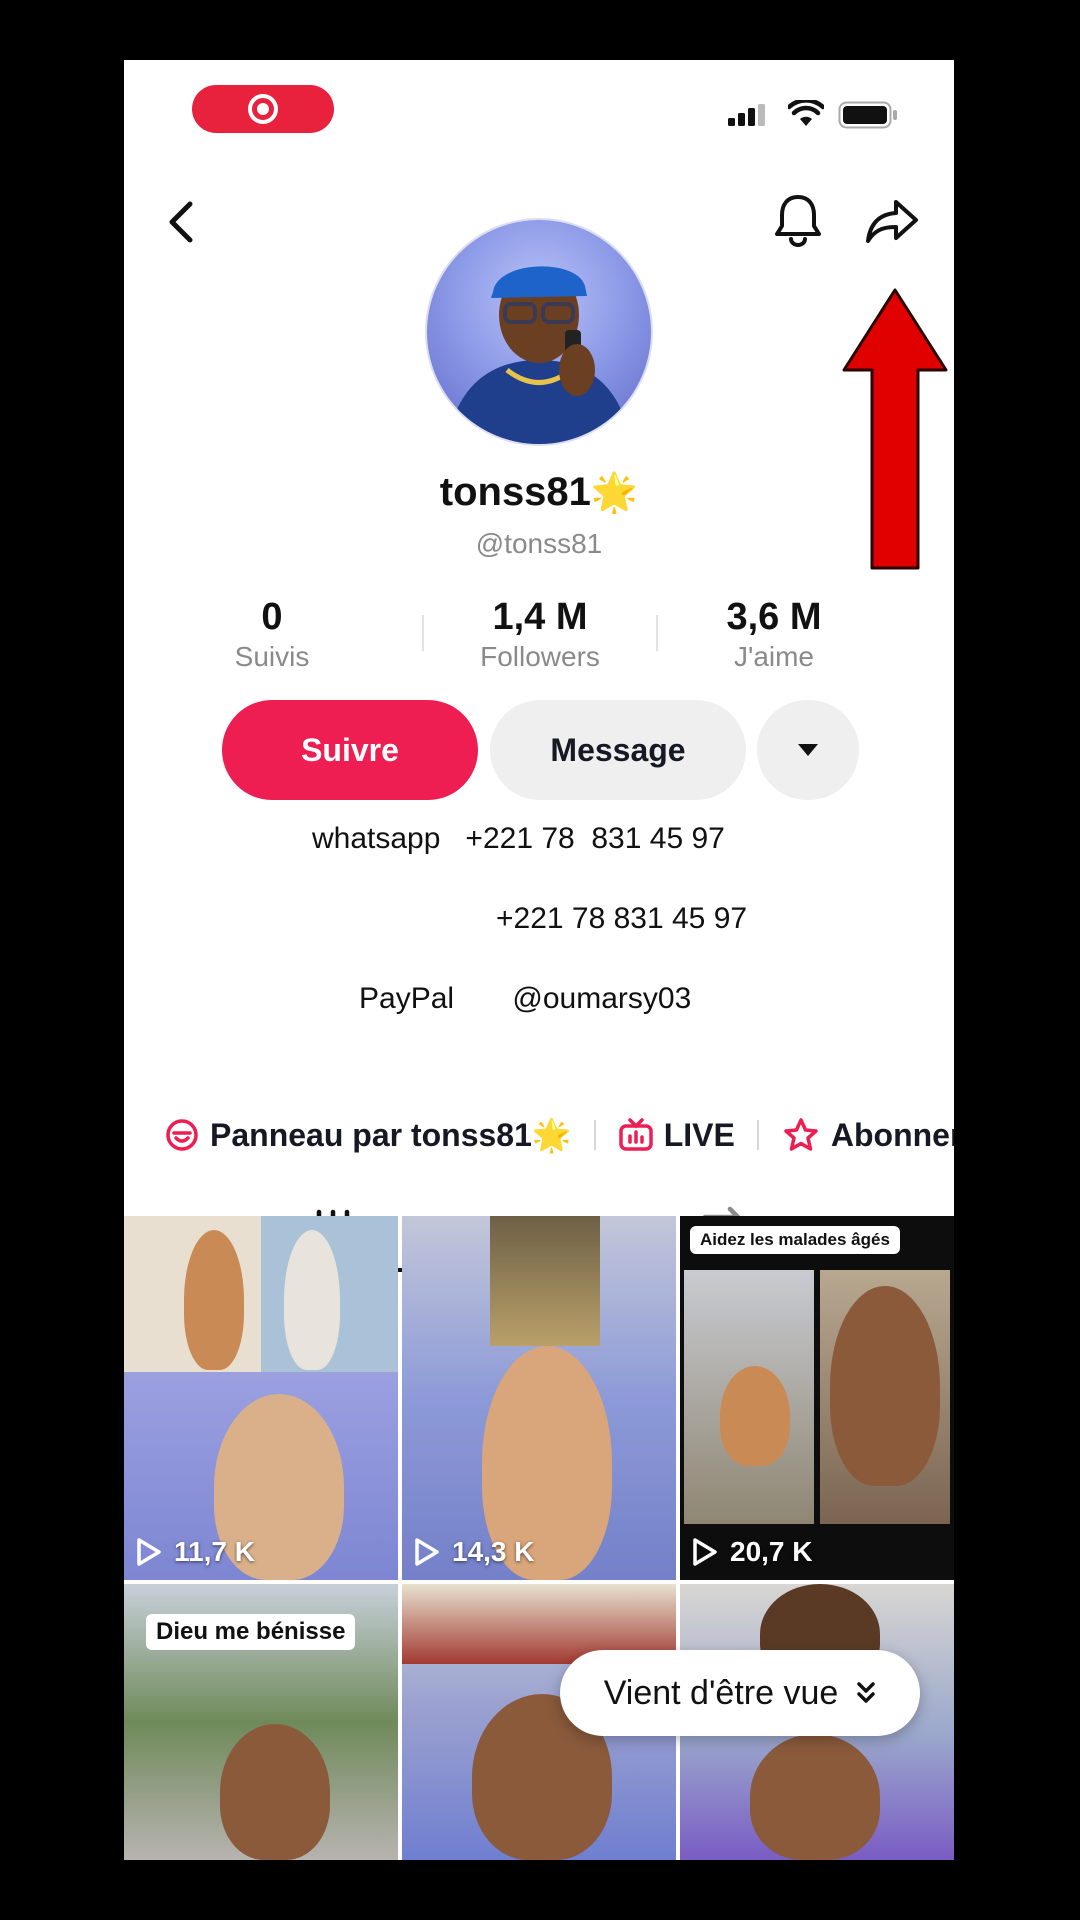 The height and width of the screenshot is (1920, 1080). Describe the element at coordinates (539, 355) in the screenshot. I see `avatar-photo` at that location.